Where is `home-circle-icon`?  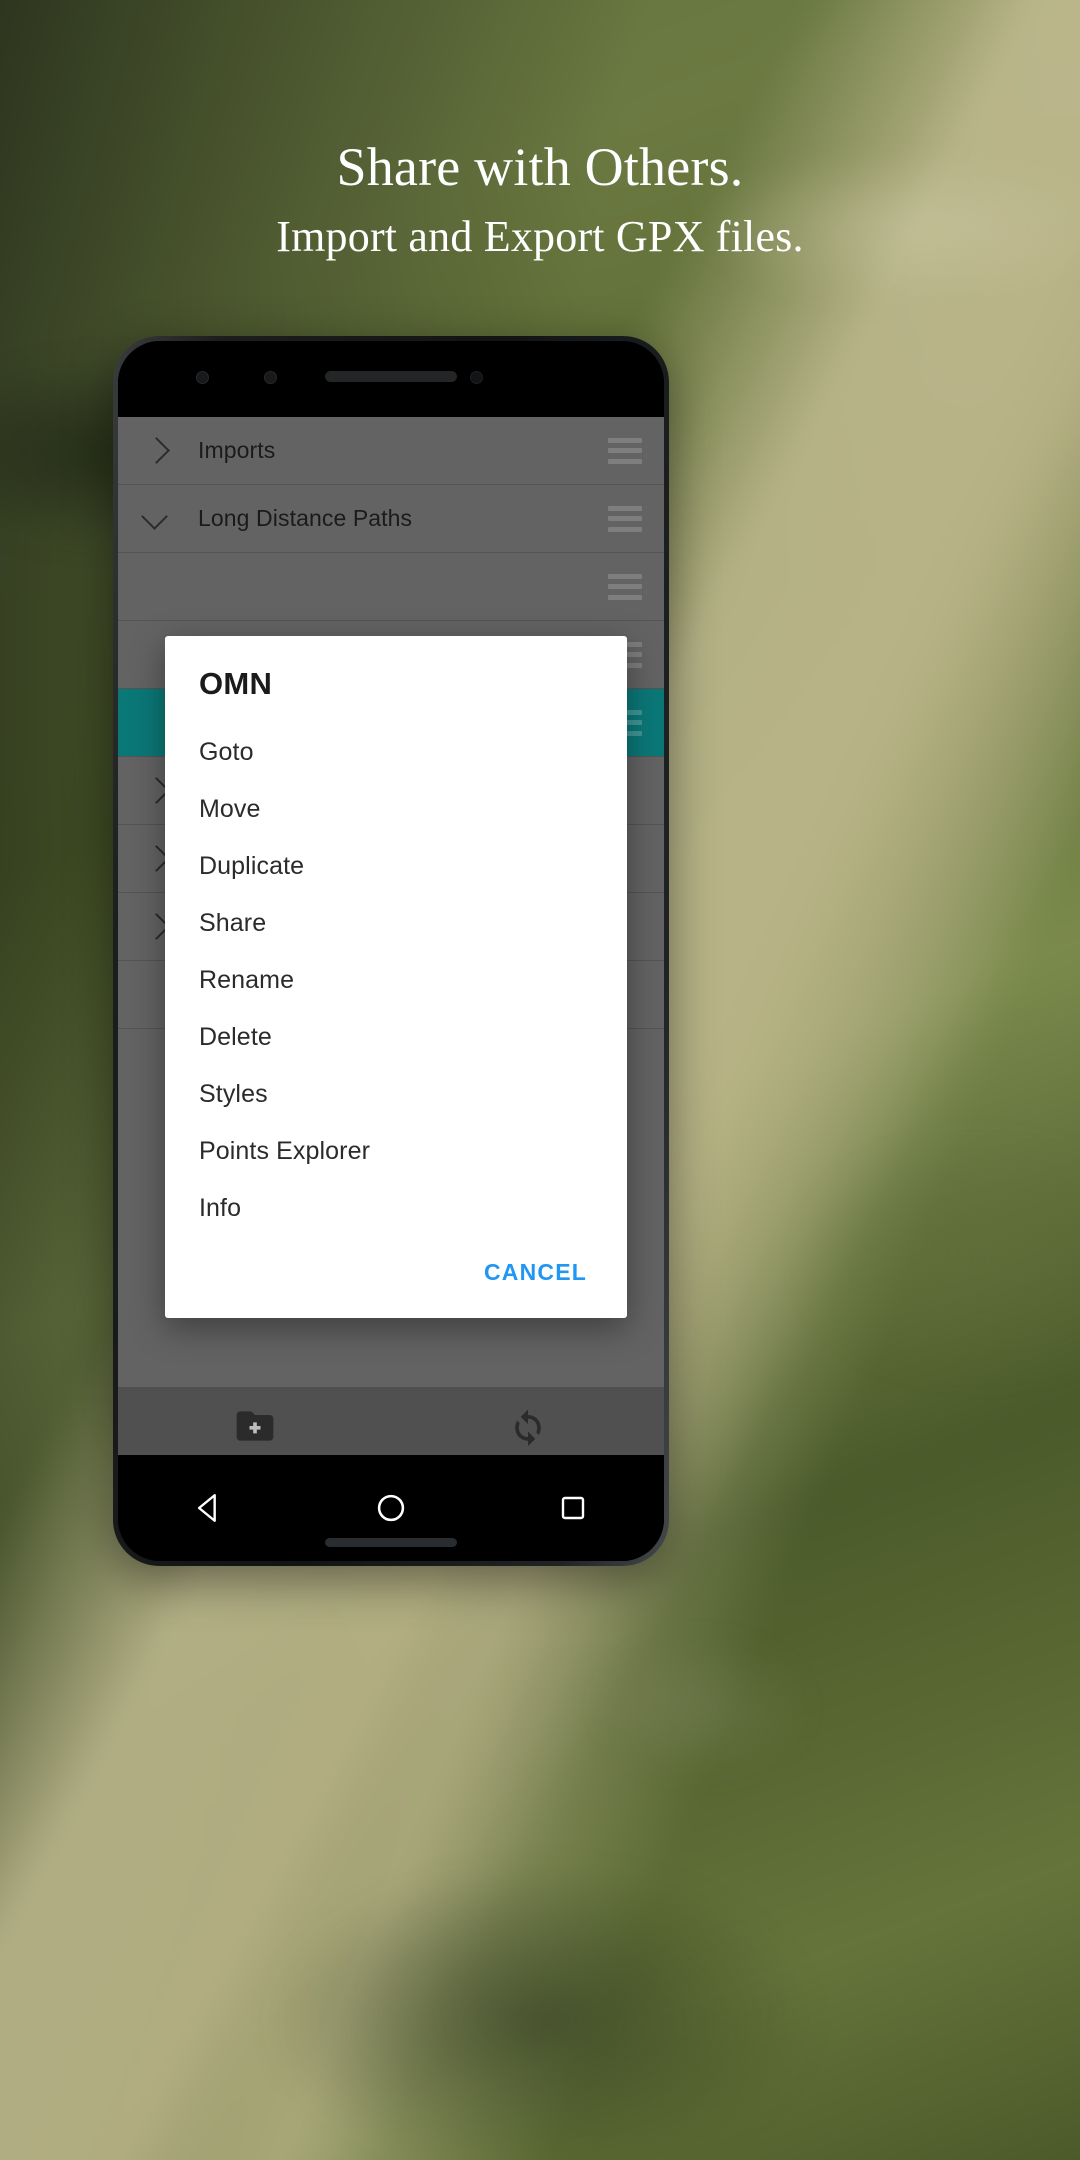 home-circle-icon is located at coordinates (391, 1508).